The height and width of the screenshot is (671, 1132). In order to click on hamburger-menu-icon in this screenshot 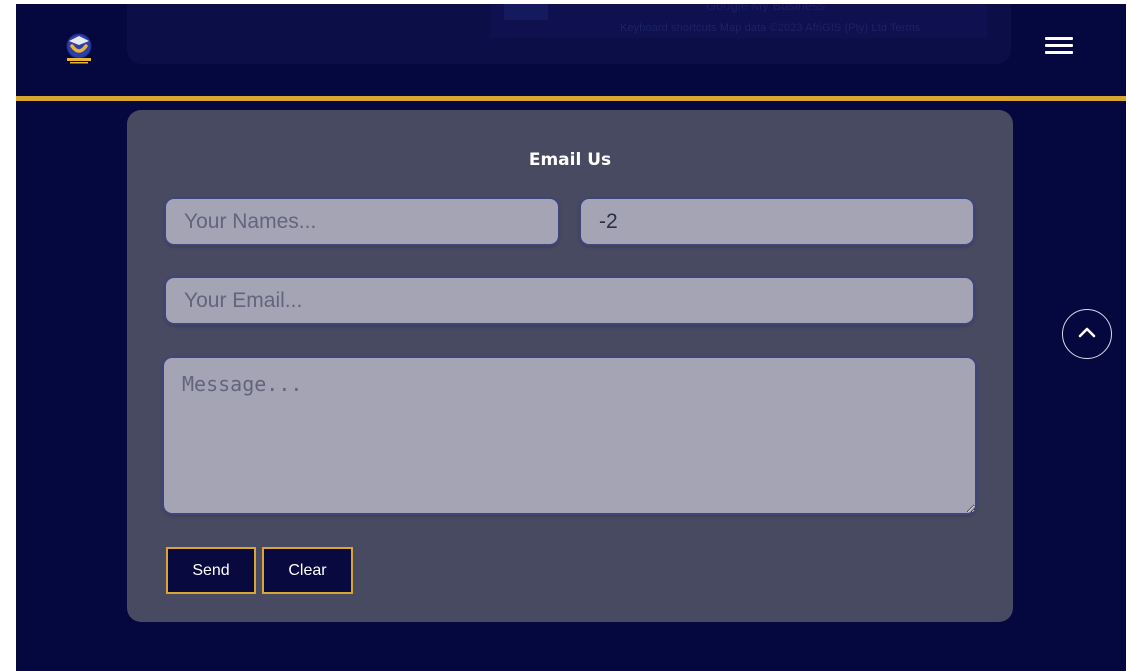, I will do `click(1059, 46)`.